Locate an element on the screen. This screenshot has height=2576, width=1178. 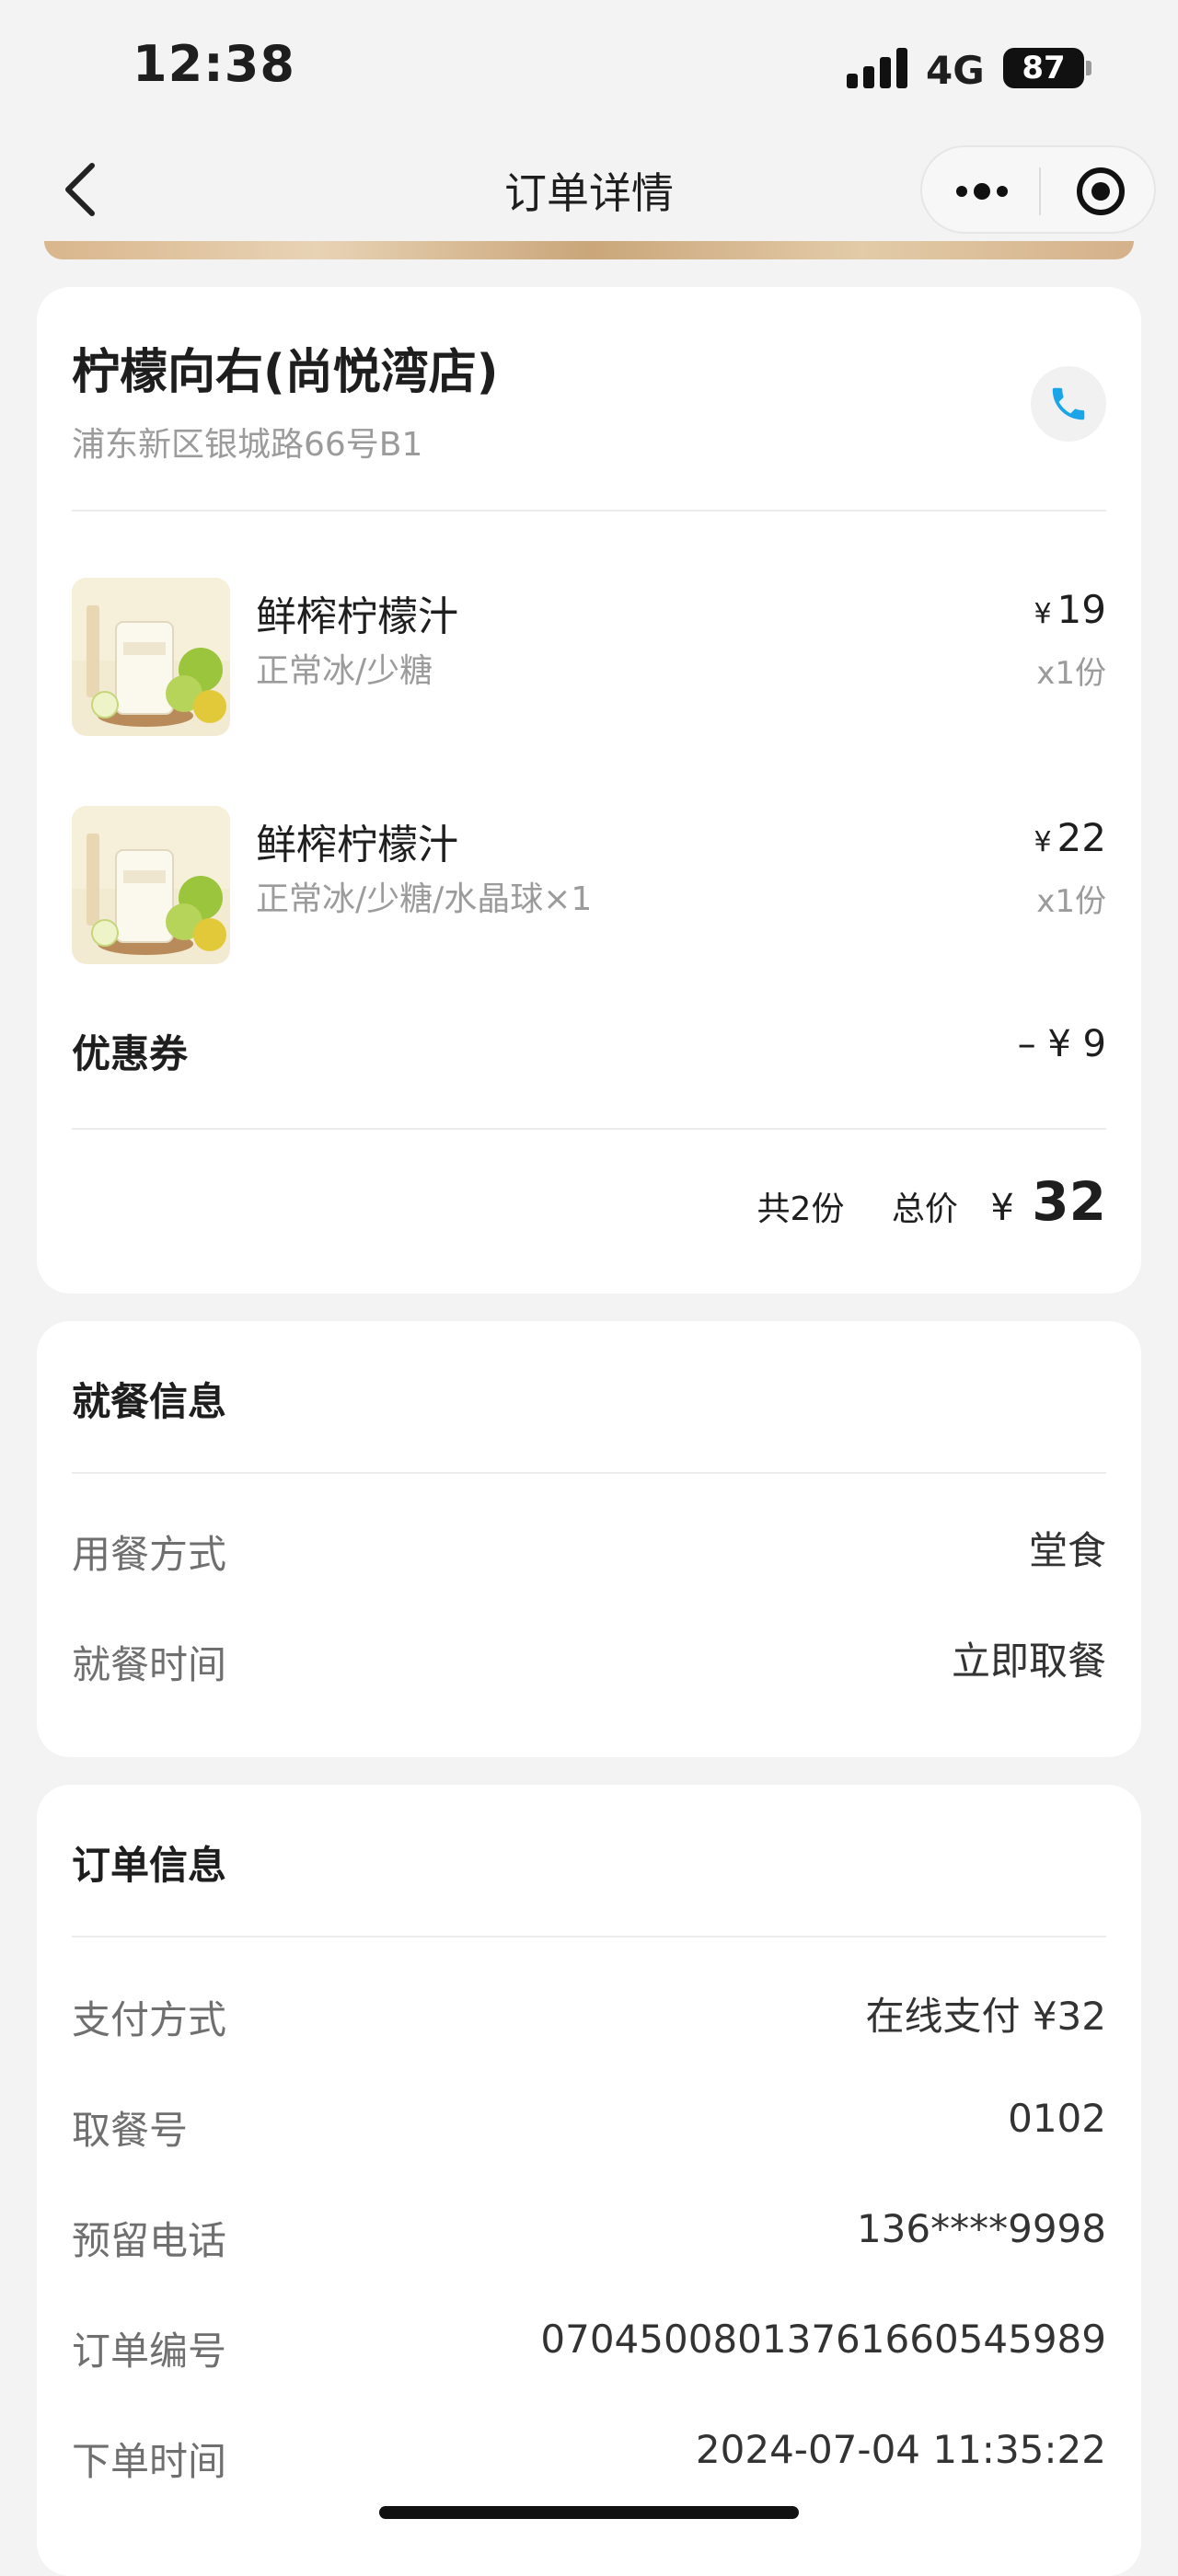
list-item: 鲜榨柠檬汁 正常冰/少糖 ¥19 x1份 is located at coordinates (589, 657).